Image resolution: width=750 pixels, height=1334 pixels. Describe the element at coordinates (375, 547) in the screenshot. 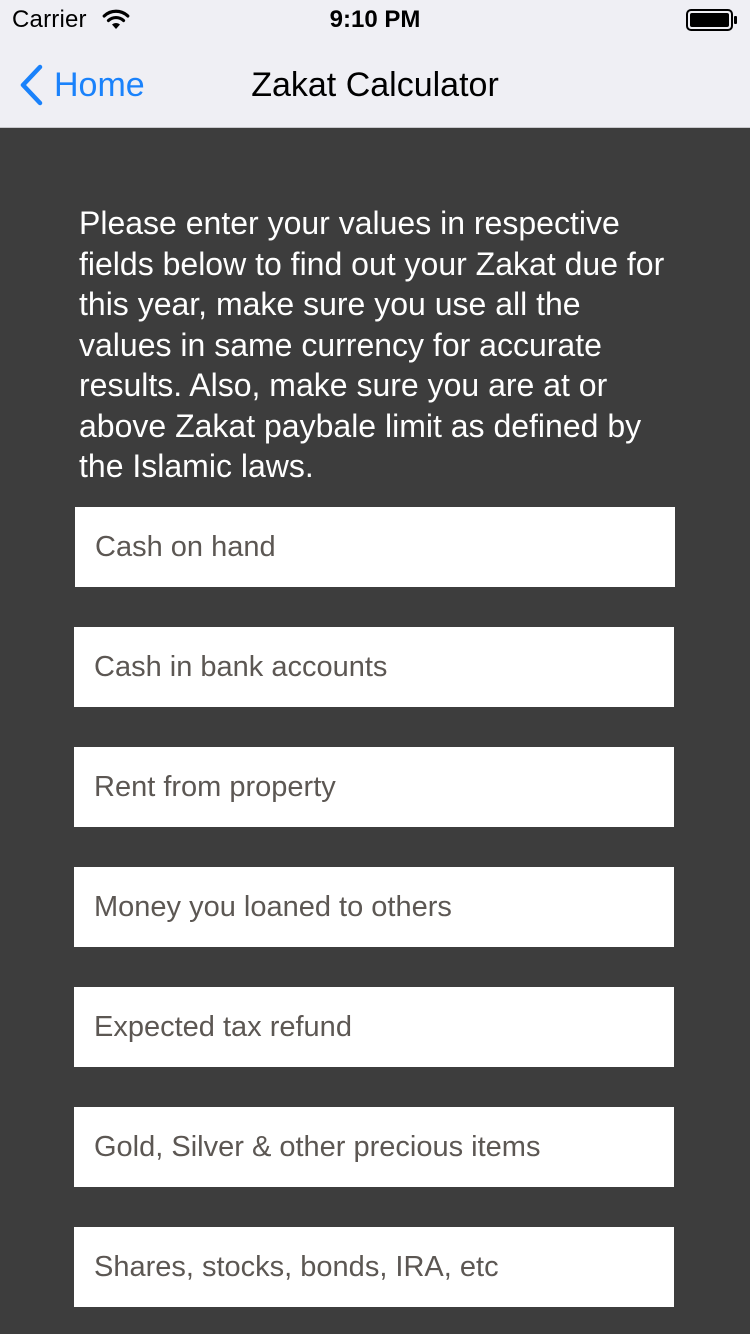

I see `cash-on-hand-field` at that location.